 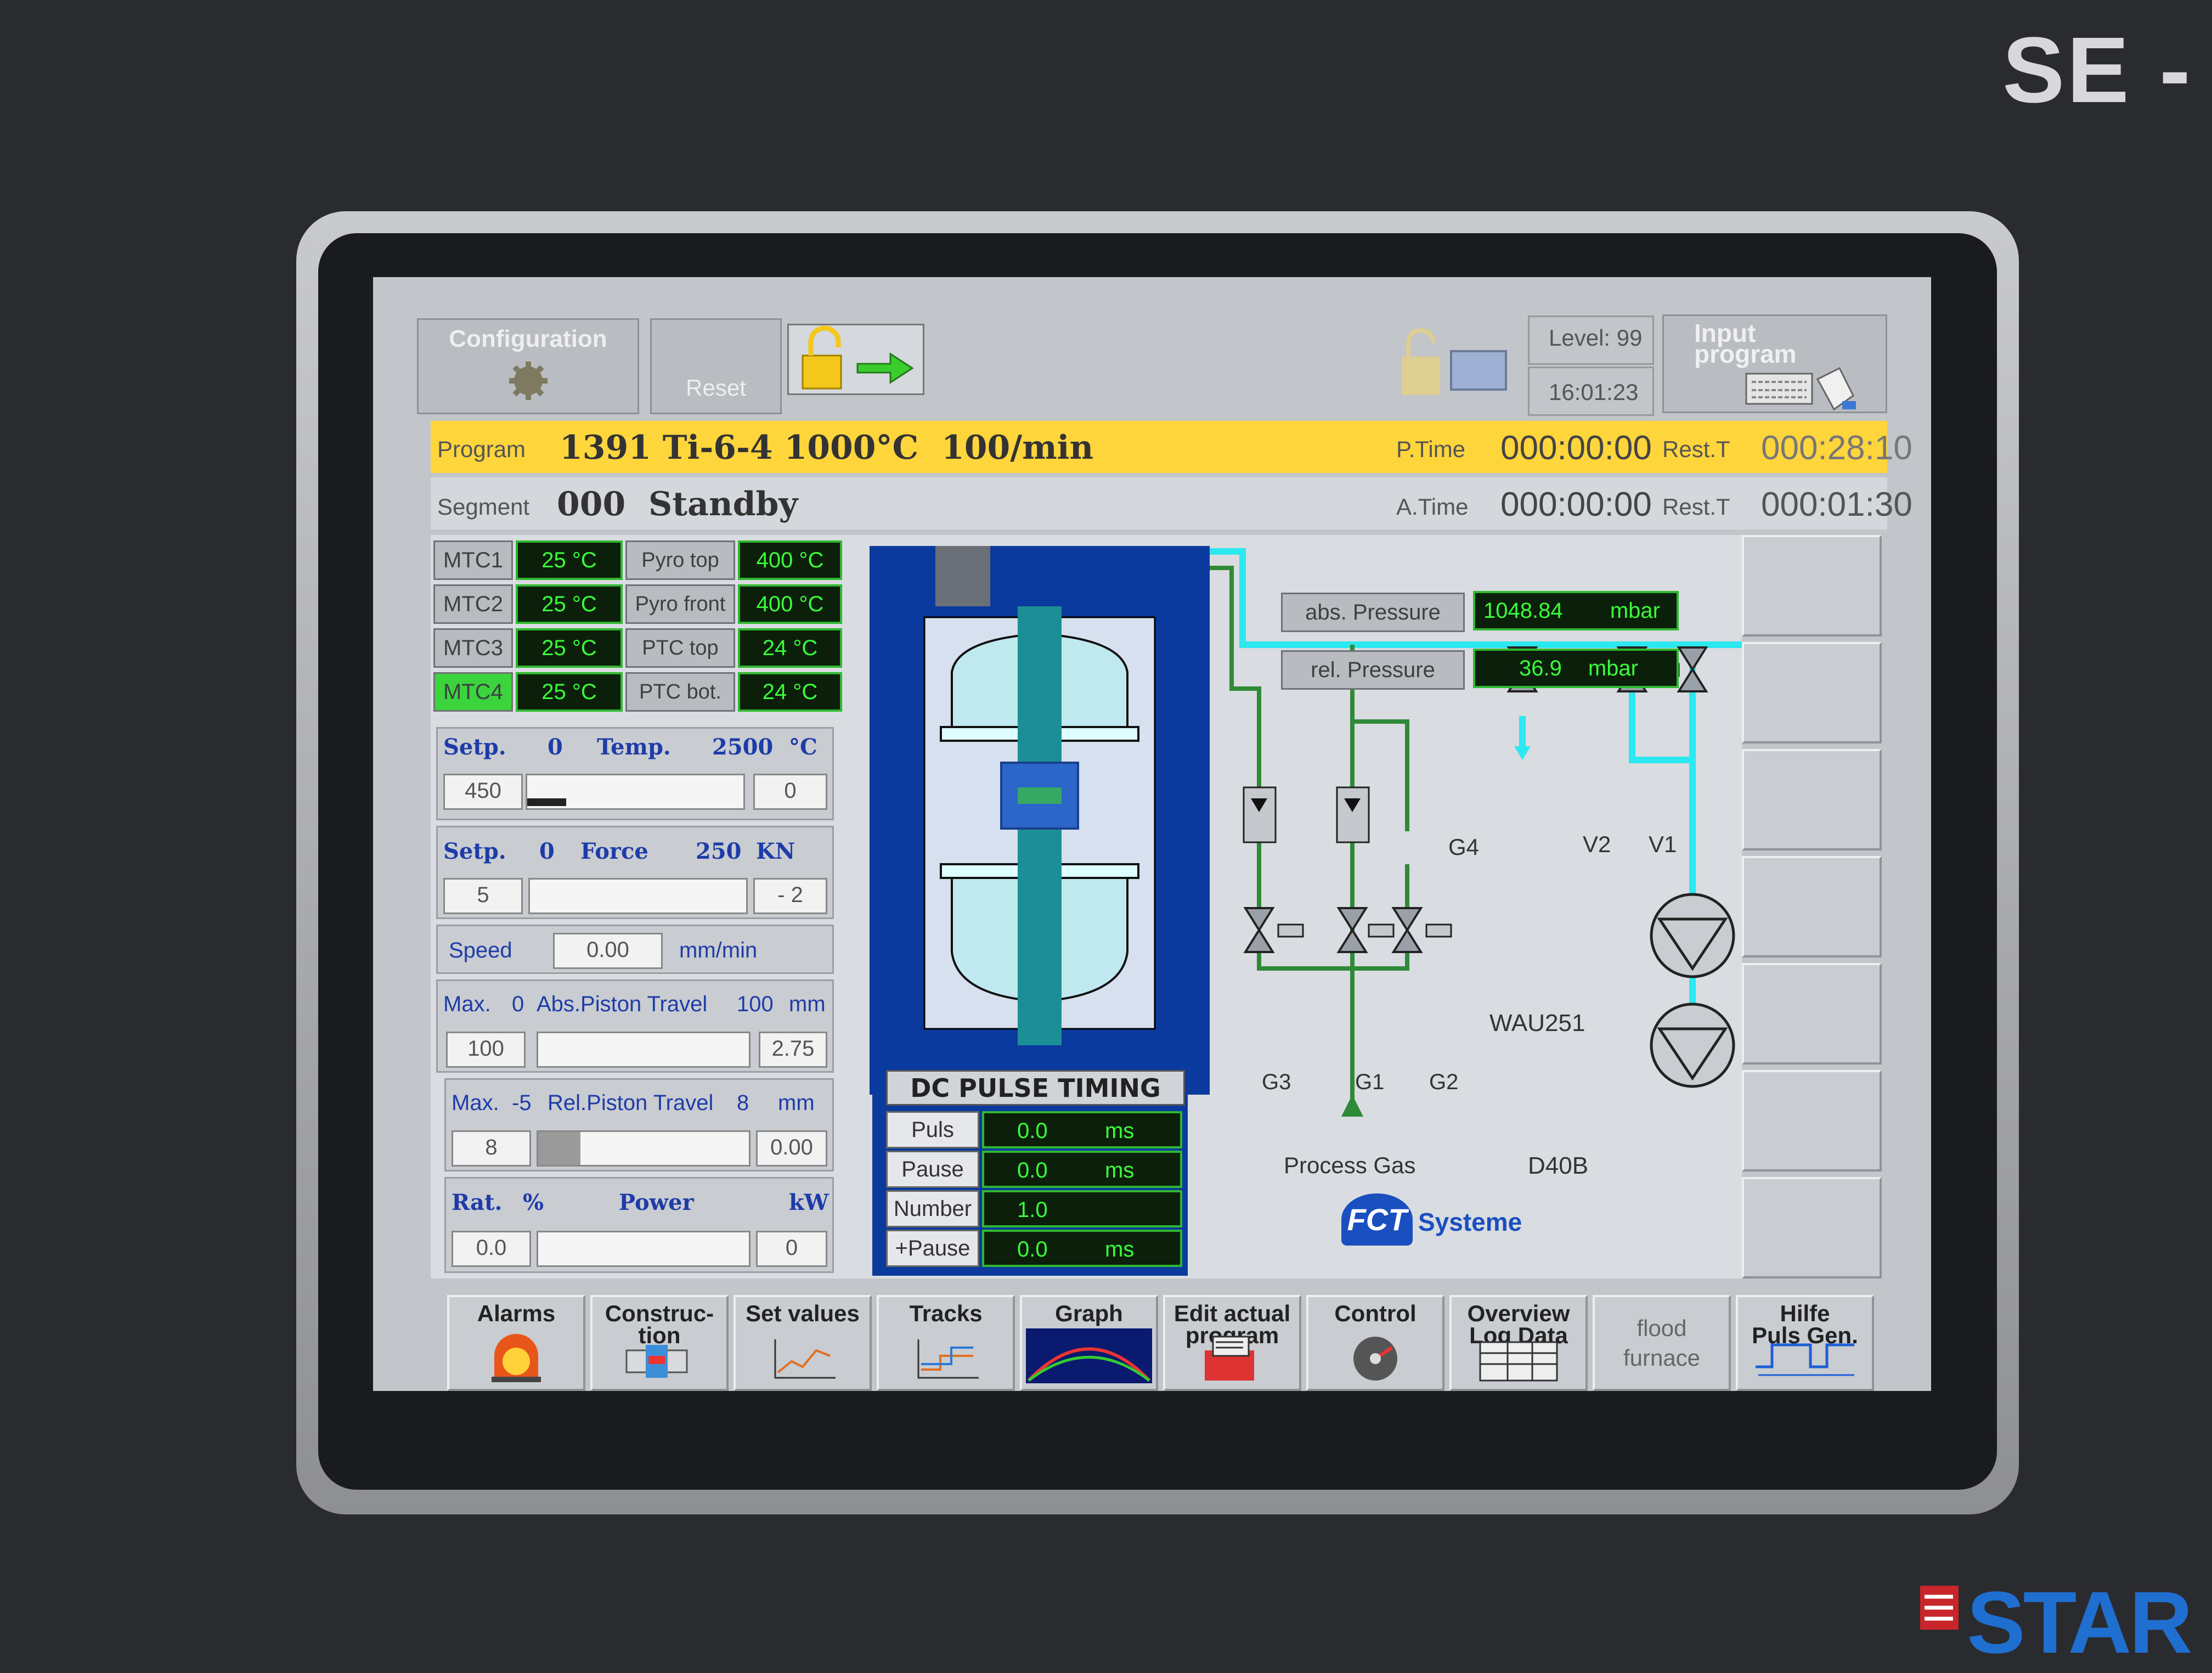 What do you see at coordinates (1376, 1313) in the screenshot?
I see `bottom-nav-label: Control` at bounding box center [1376, 1313].